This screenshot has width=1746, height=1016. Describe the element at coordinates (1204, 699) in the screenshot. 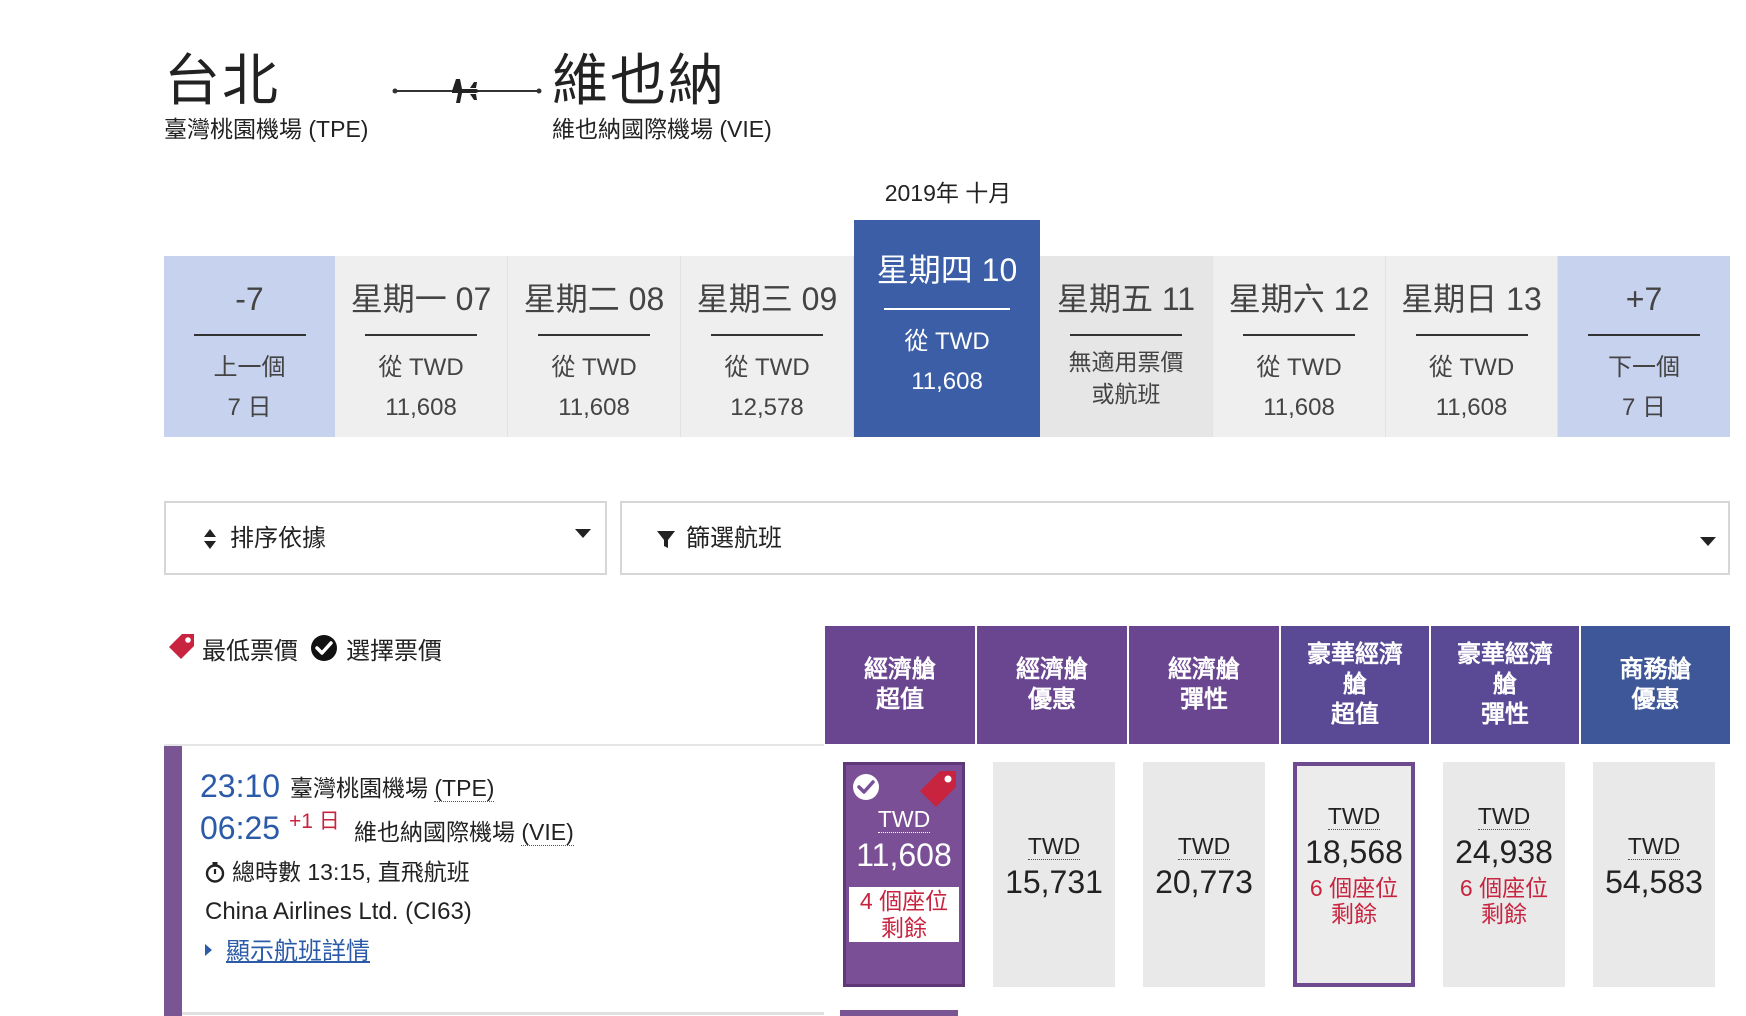

I see `cabin-header-line: 彈性` at that location.